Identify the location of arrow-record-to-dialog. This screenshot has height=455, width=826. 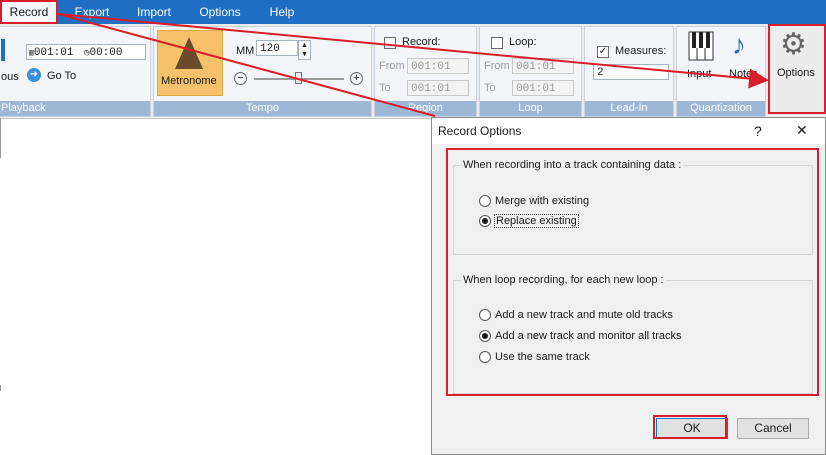
(246, 65).